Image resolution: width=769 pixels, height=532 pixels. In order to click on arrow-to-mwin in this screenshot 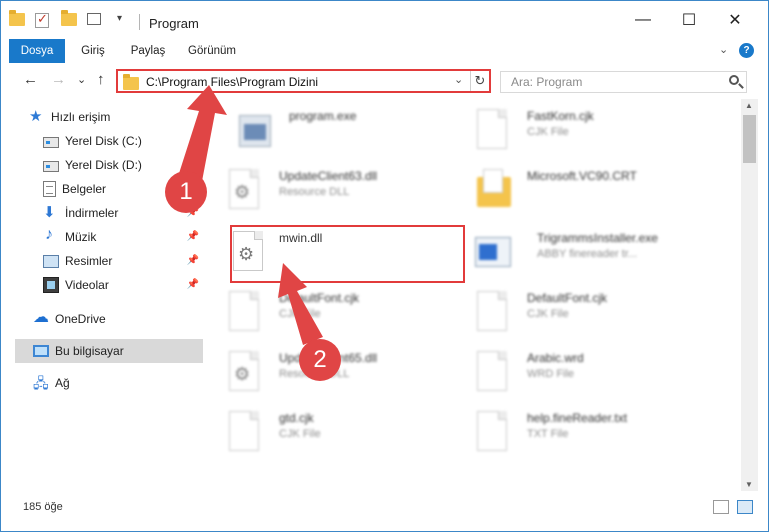, I will do `click(300, 304)`.